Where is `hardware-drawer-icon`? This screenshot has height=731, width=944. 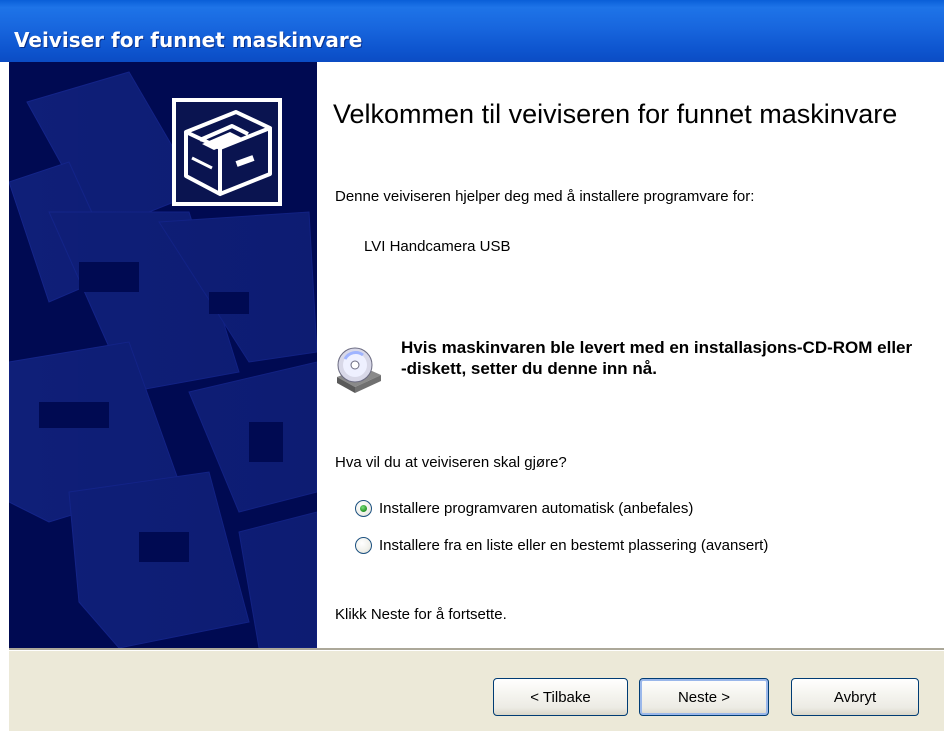
hardware-drawer-icon is located at coordinates (227, 152).